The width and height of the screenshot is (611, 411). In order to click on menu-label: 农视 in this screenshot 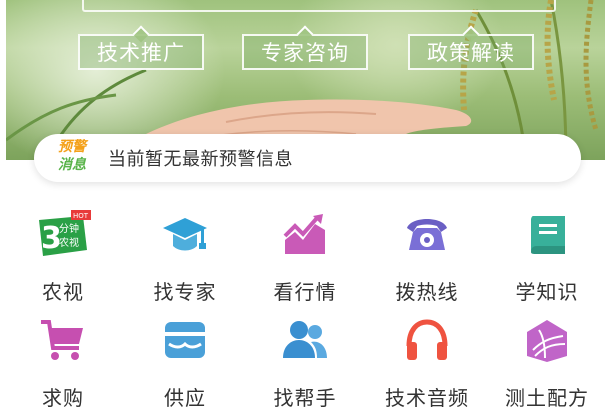, I will do `click(63, 292)`.